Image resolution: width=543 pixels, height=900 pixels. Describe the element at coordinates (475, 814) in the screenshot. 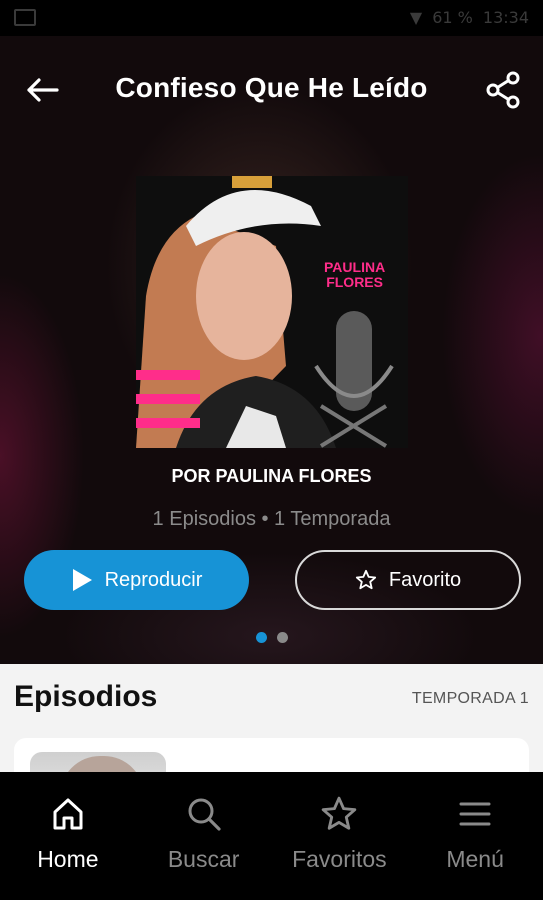

I see `menu-icon` at that location.